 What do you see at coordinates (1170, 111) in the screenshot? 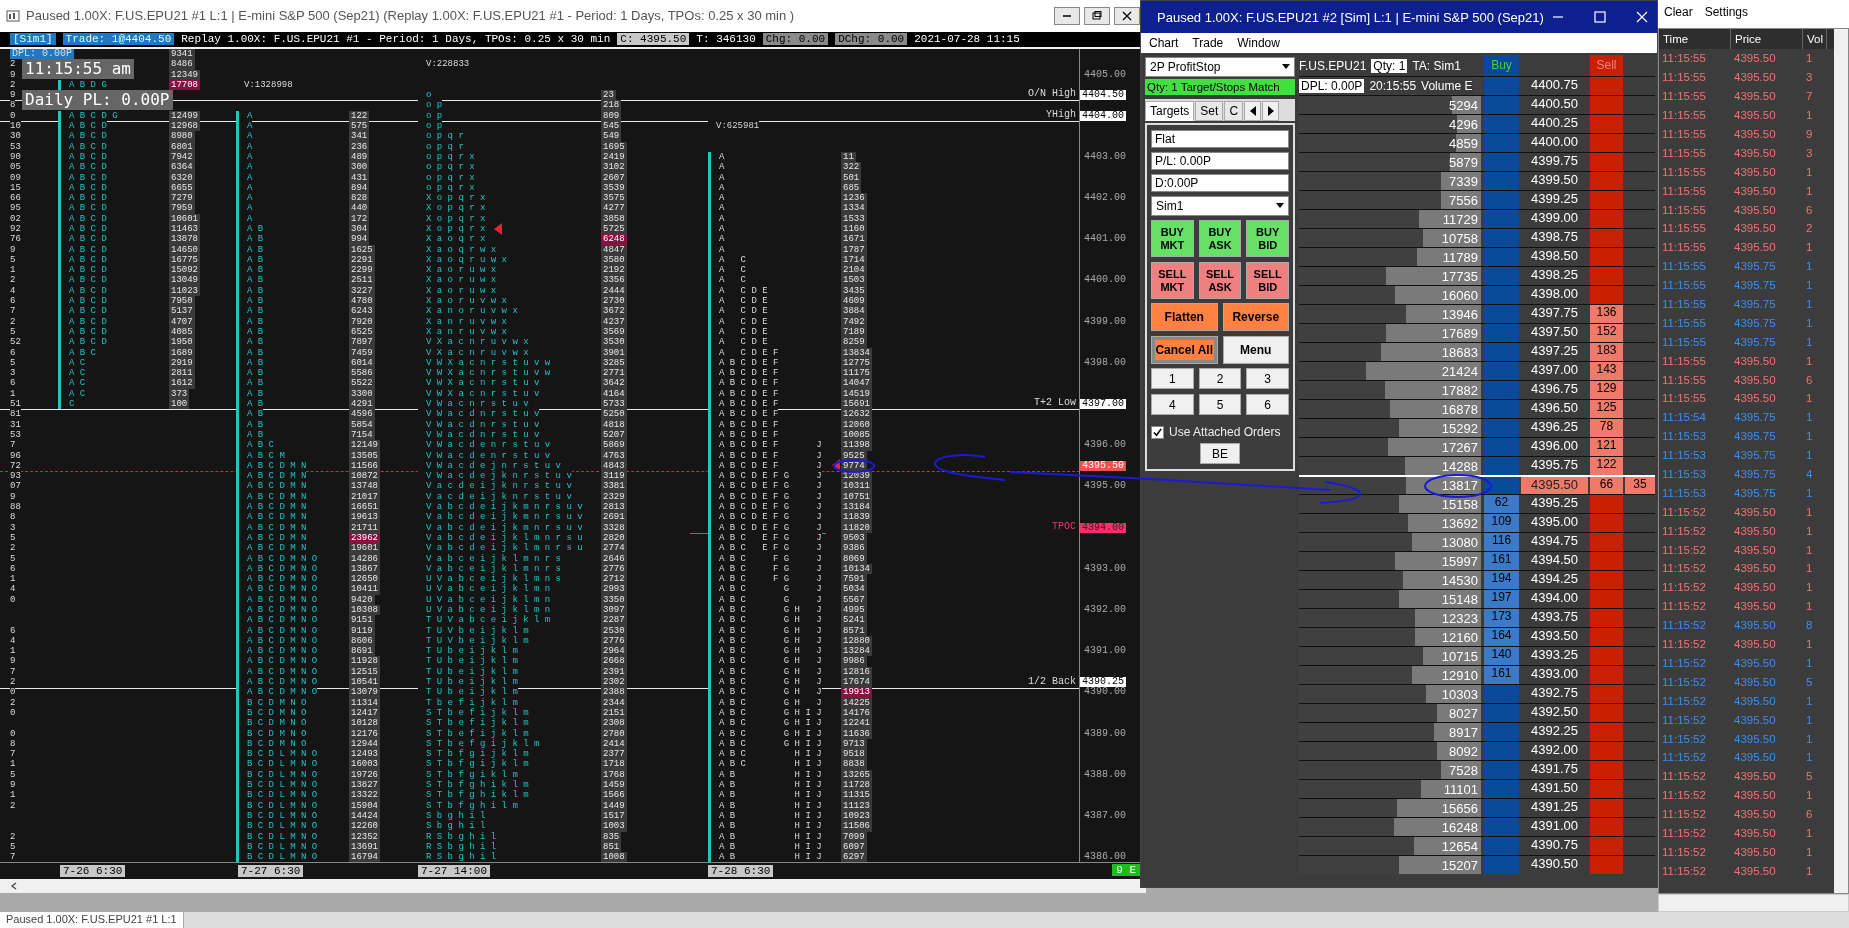
I see `tab: Targets` at bounding box center [1170, 111].